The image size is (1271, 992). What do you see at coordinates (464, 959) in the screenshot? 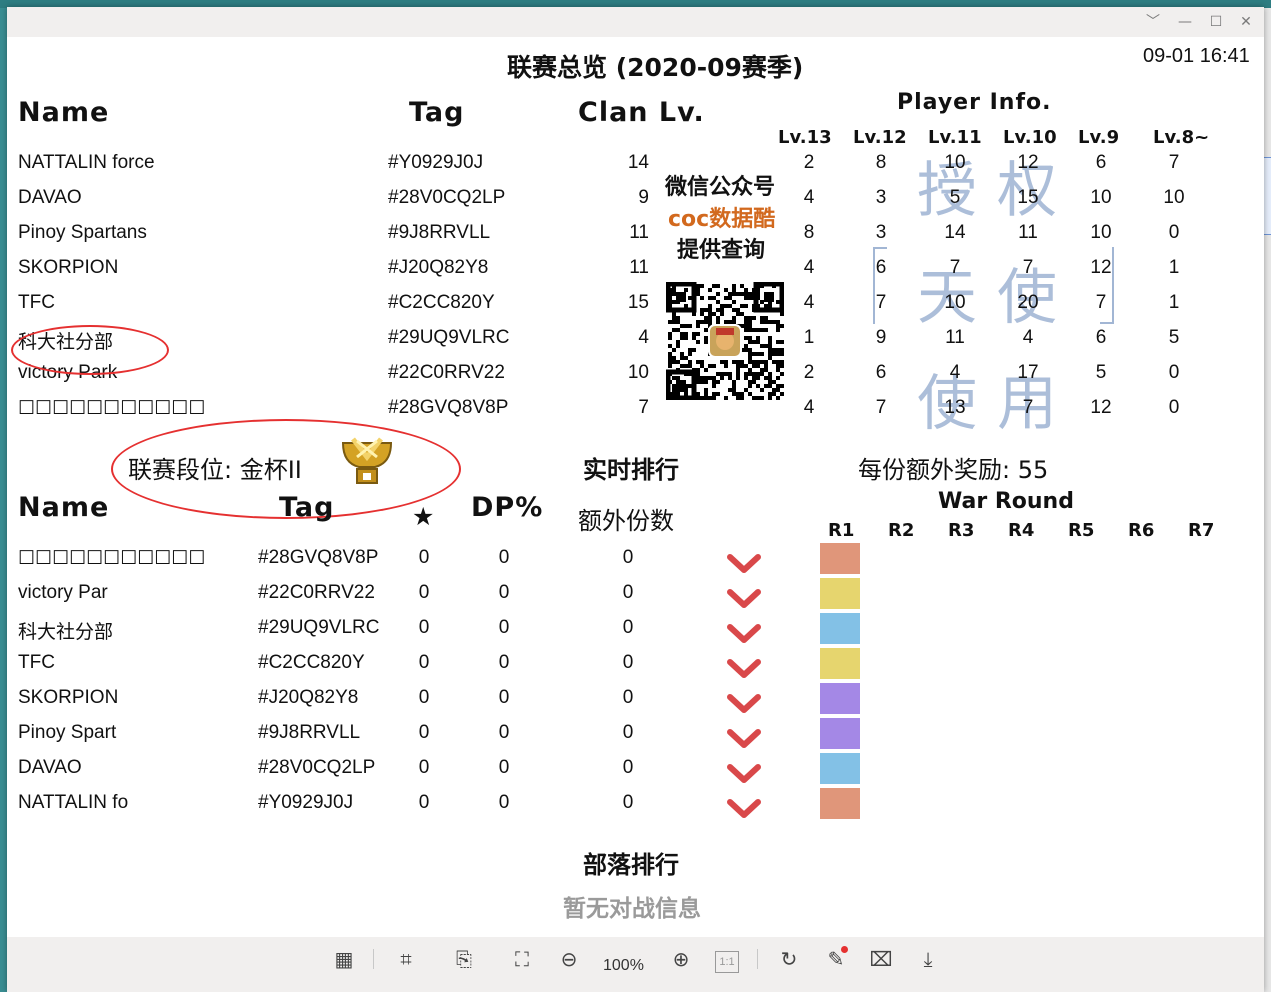
I see `translate-icon: ⎘` at bounding box center [464, 959].